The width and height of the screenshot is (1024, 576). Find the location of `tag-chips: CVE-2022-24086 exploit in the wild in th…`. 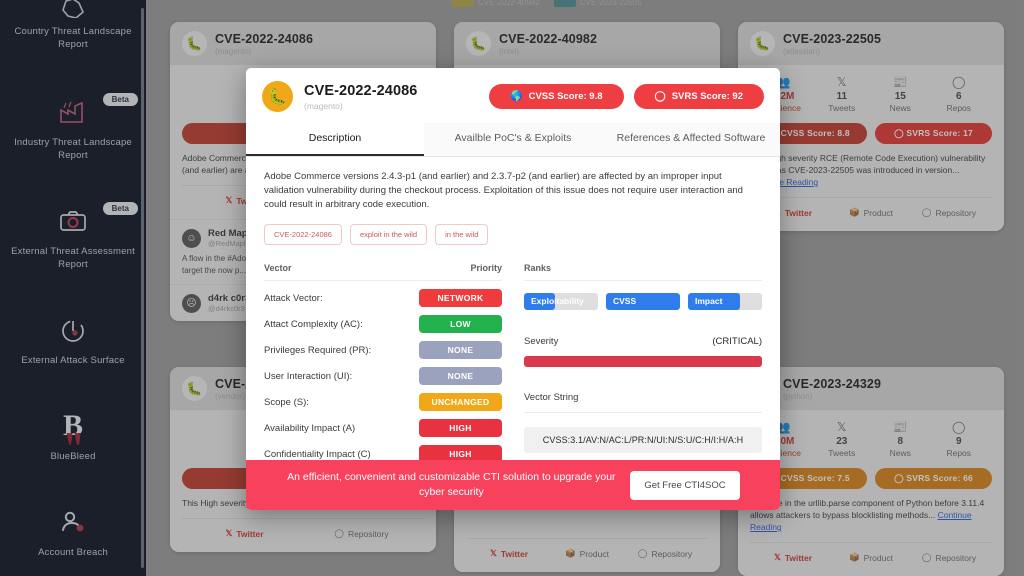

tag-chips: CVE-2022-24086 exploit in the wild in th… is located at coordinates (513, 234).